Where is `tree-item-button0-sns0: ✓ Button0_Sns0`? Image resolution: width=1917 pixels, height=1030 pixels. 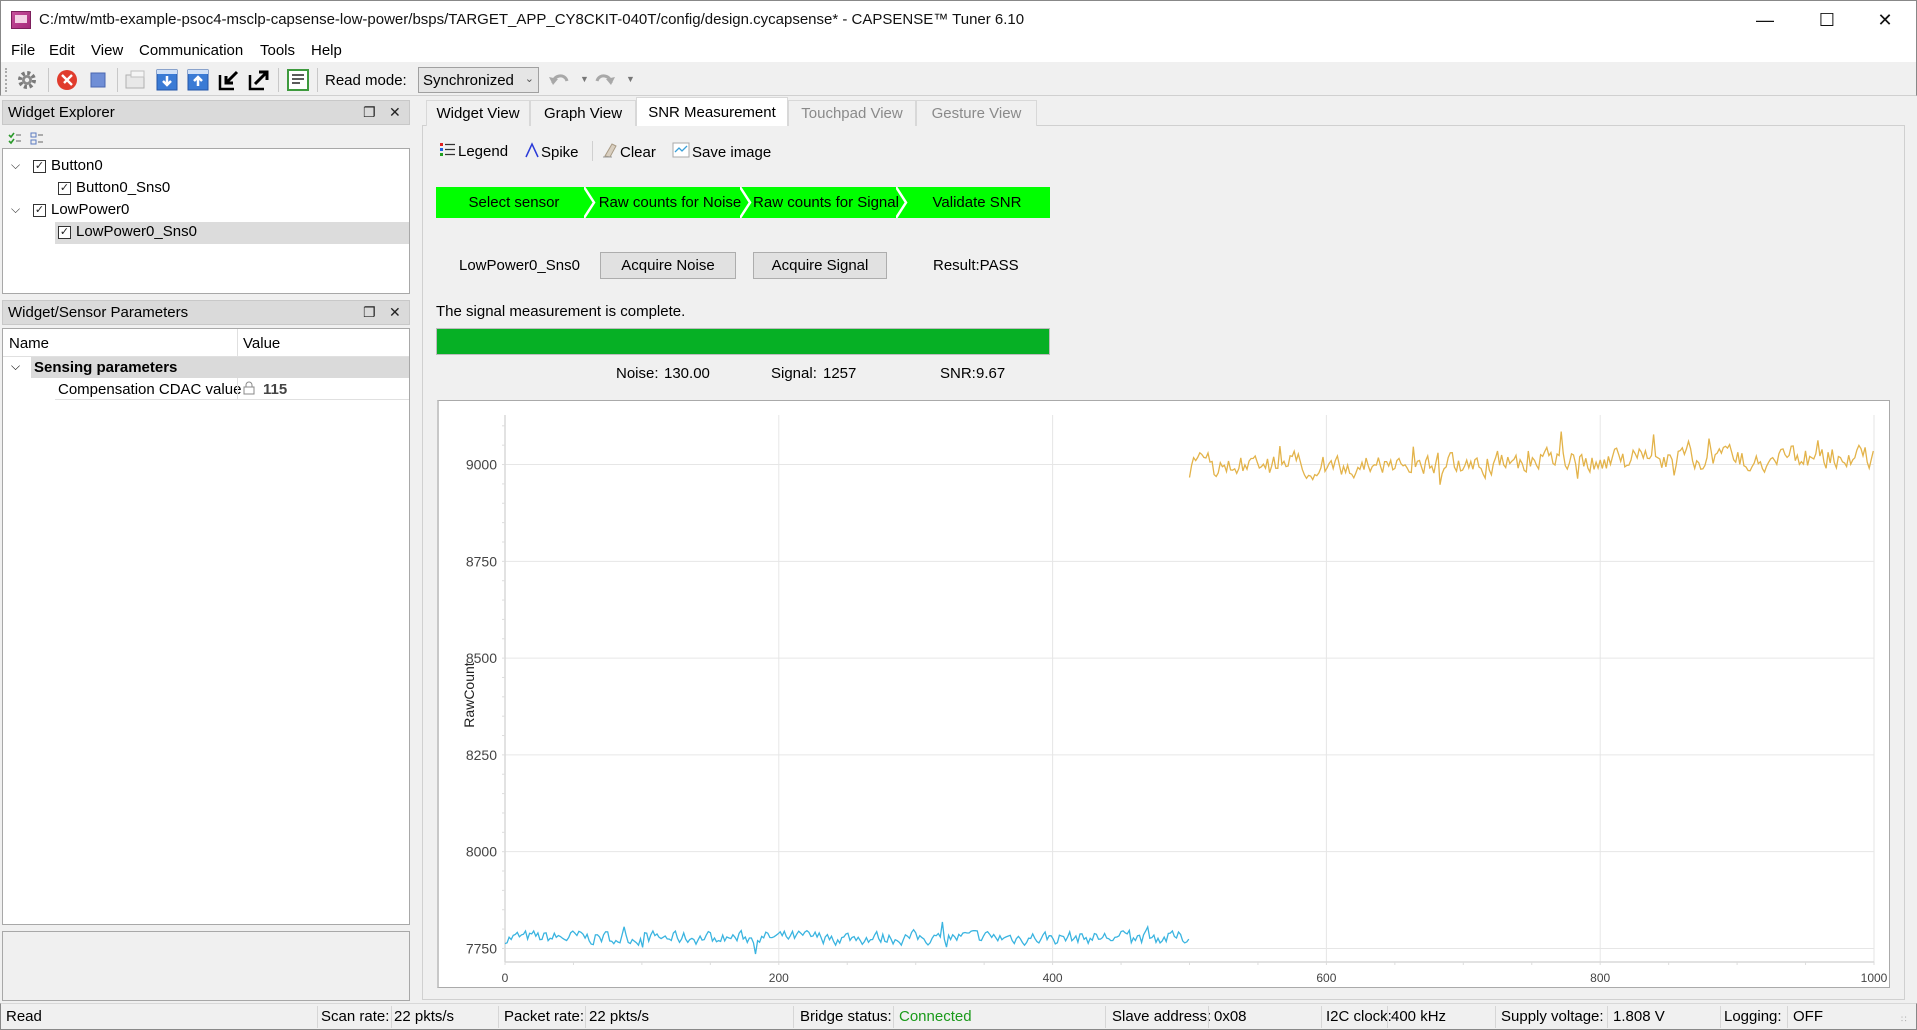 tree-item-button0-sns0: ✓ Button0_Sns0 is located at coordinates (206, 189).